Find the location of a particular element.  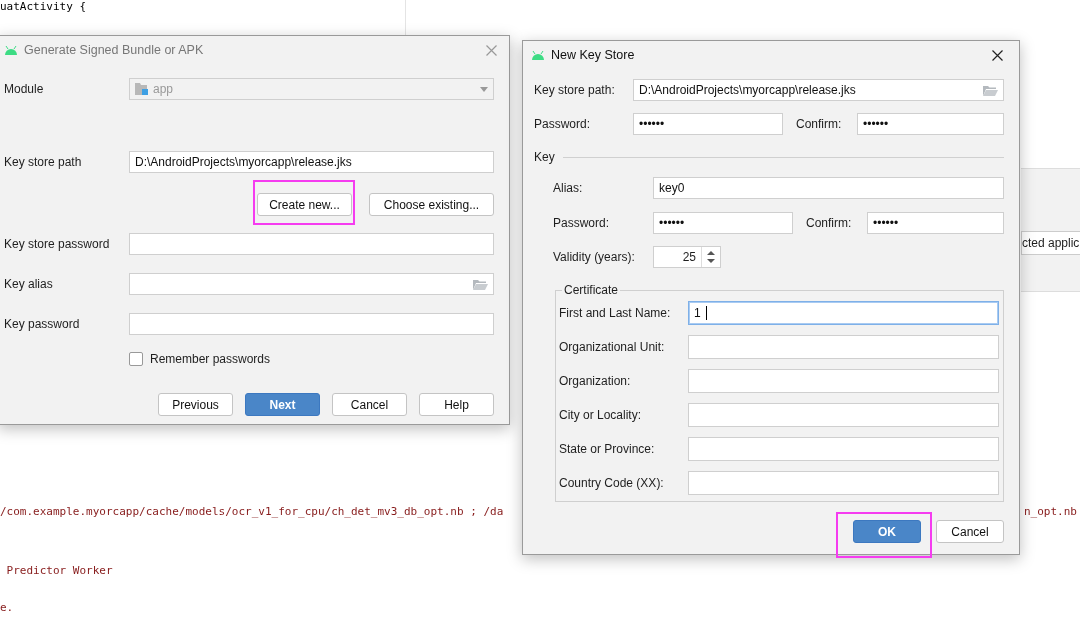

caret-icon is located at coordinates (484, 89).